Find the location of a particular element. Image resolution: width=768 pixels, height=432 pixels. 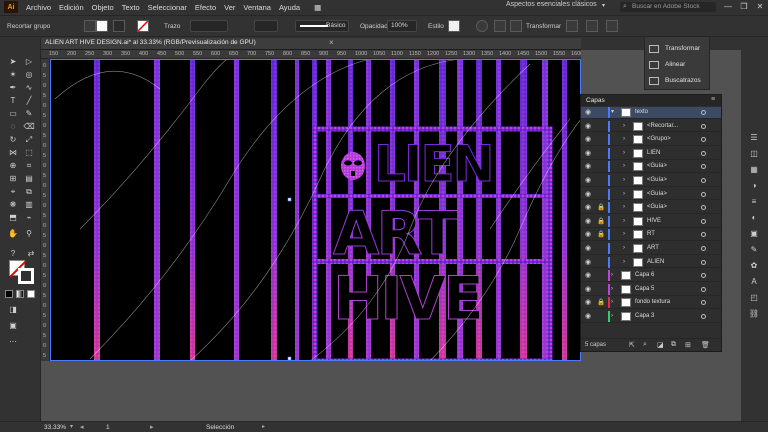

zoom-chevron-icon: ▾ is located at coordinates (71, 426).